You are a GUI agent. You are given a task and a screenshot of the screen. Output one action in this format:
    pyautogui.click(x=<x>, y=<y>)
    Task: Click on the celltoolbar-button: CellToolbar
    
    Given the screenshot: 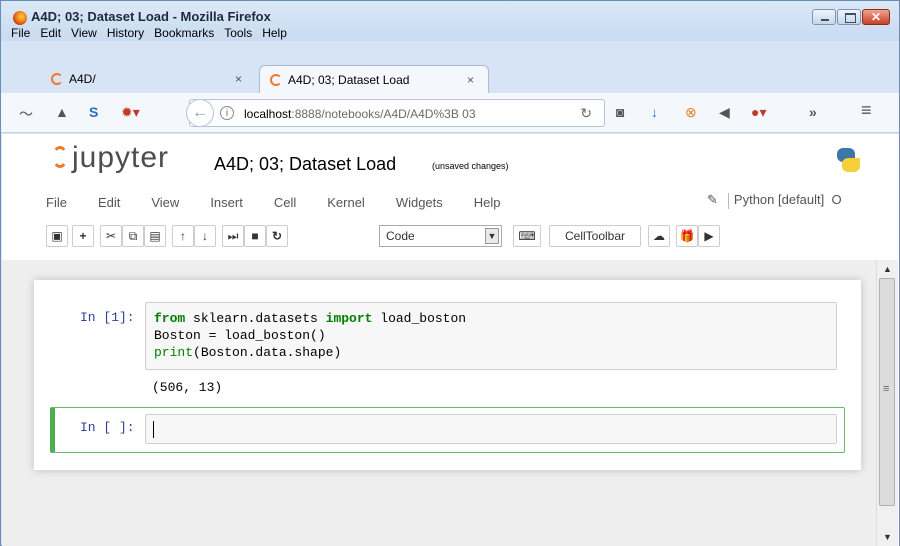 What is the action you would take?
    pyautogui.click(x=595, y=236)
    